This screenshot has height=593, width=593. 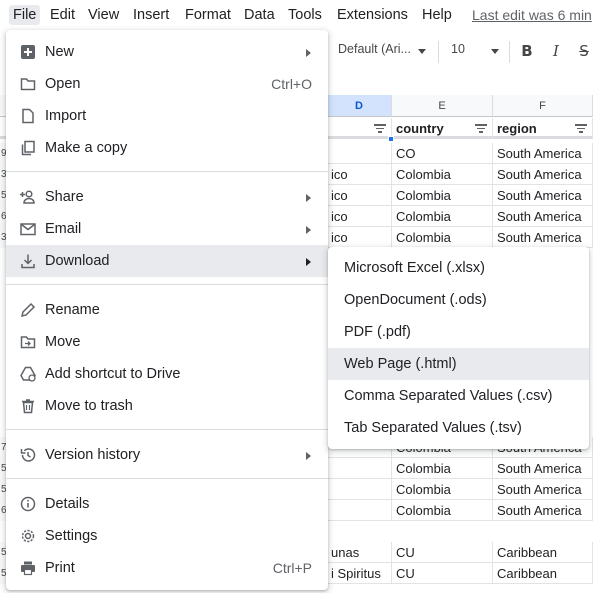 I want to click on download-icon, so click(x=28, y=261).